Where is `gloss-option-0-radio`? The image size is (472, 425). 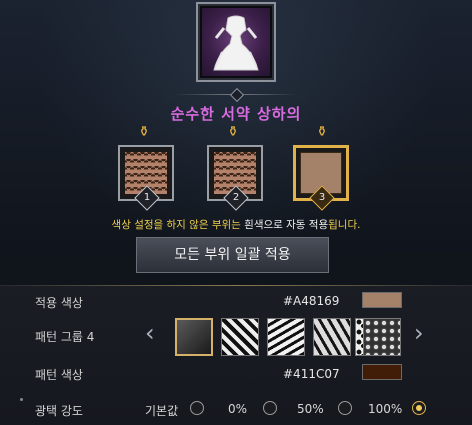 gloss-option-0-radio is located at coordinates (270, 408).